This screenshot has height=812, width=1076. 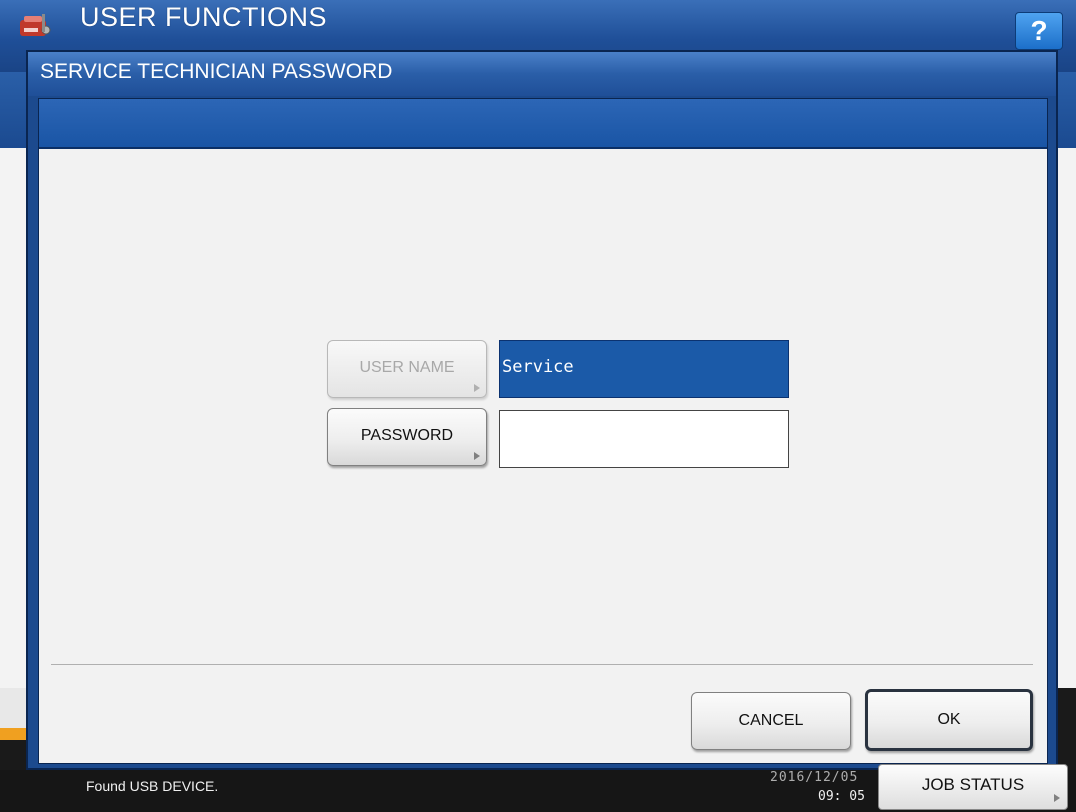 I want to click on status-time: 09: 05, so click(x=841, y=796).